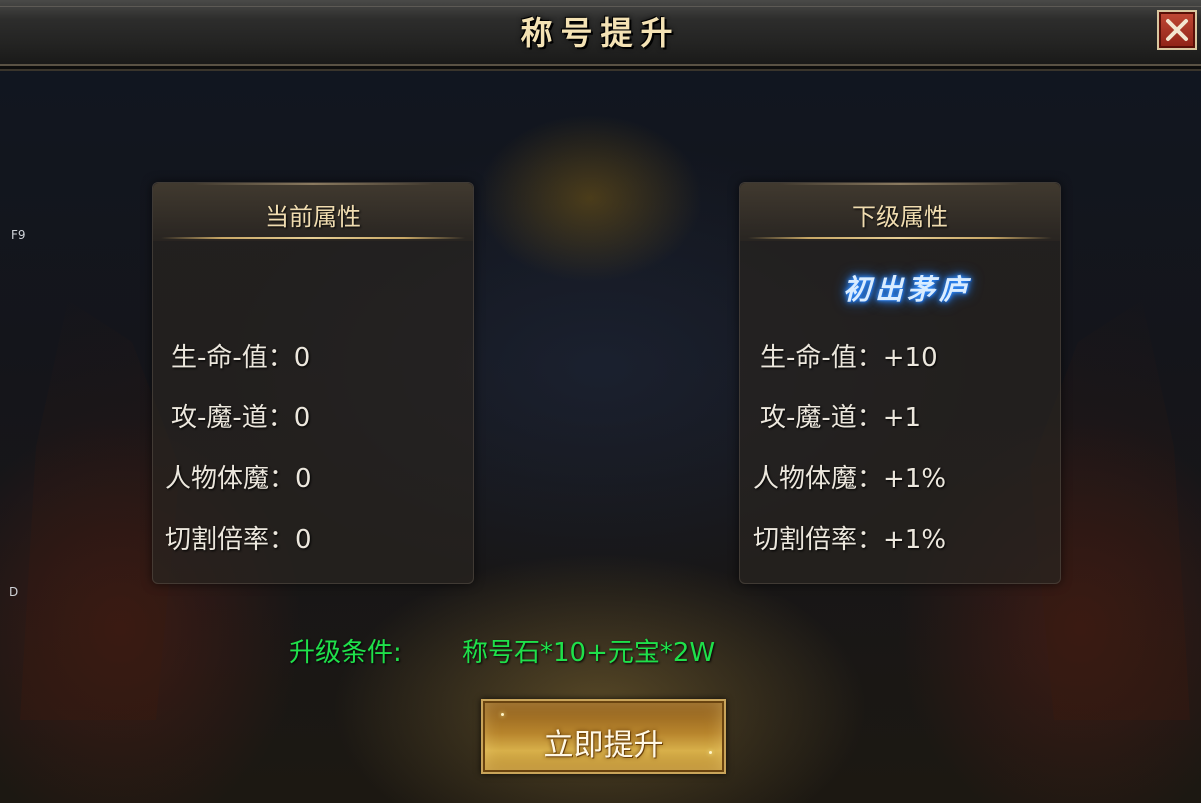  What do you see at coordinates (18, 235) in the screenshot?
I see `hotkey-label-f9: F9` at bounding box center [18, 235].